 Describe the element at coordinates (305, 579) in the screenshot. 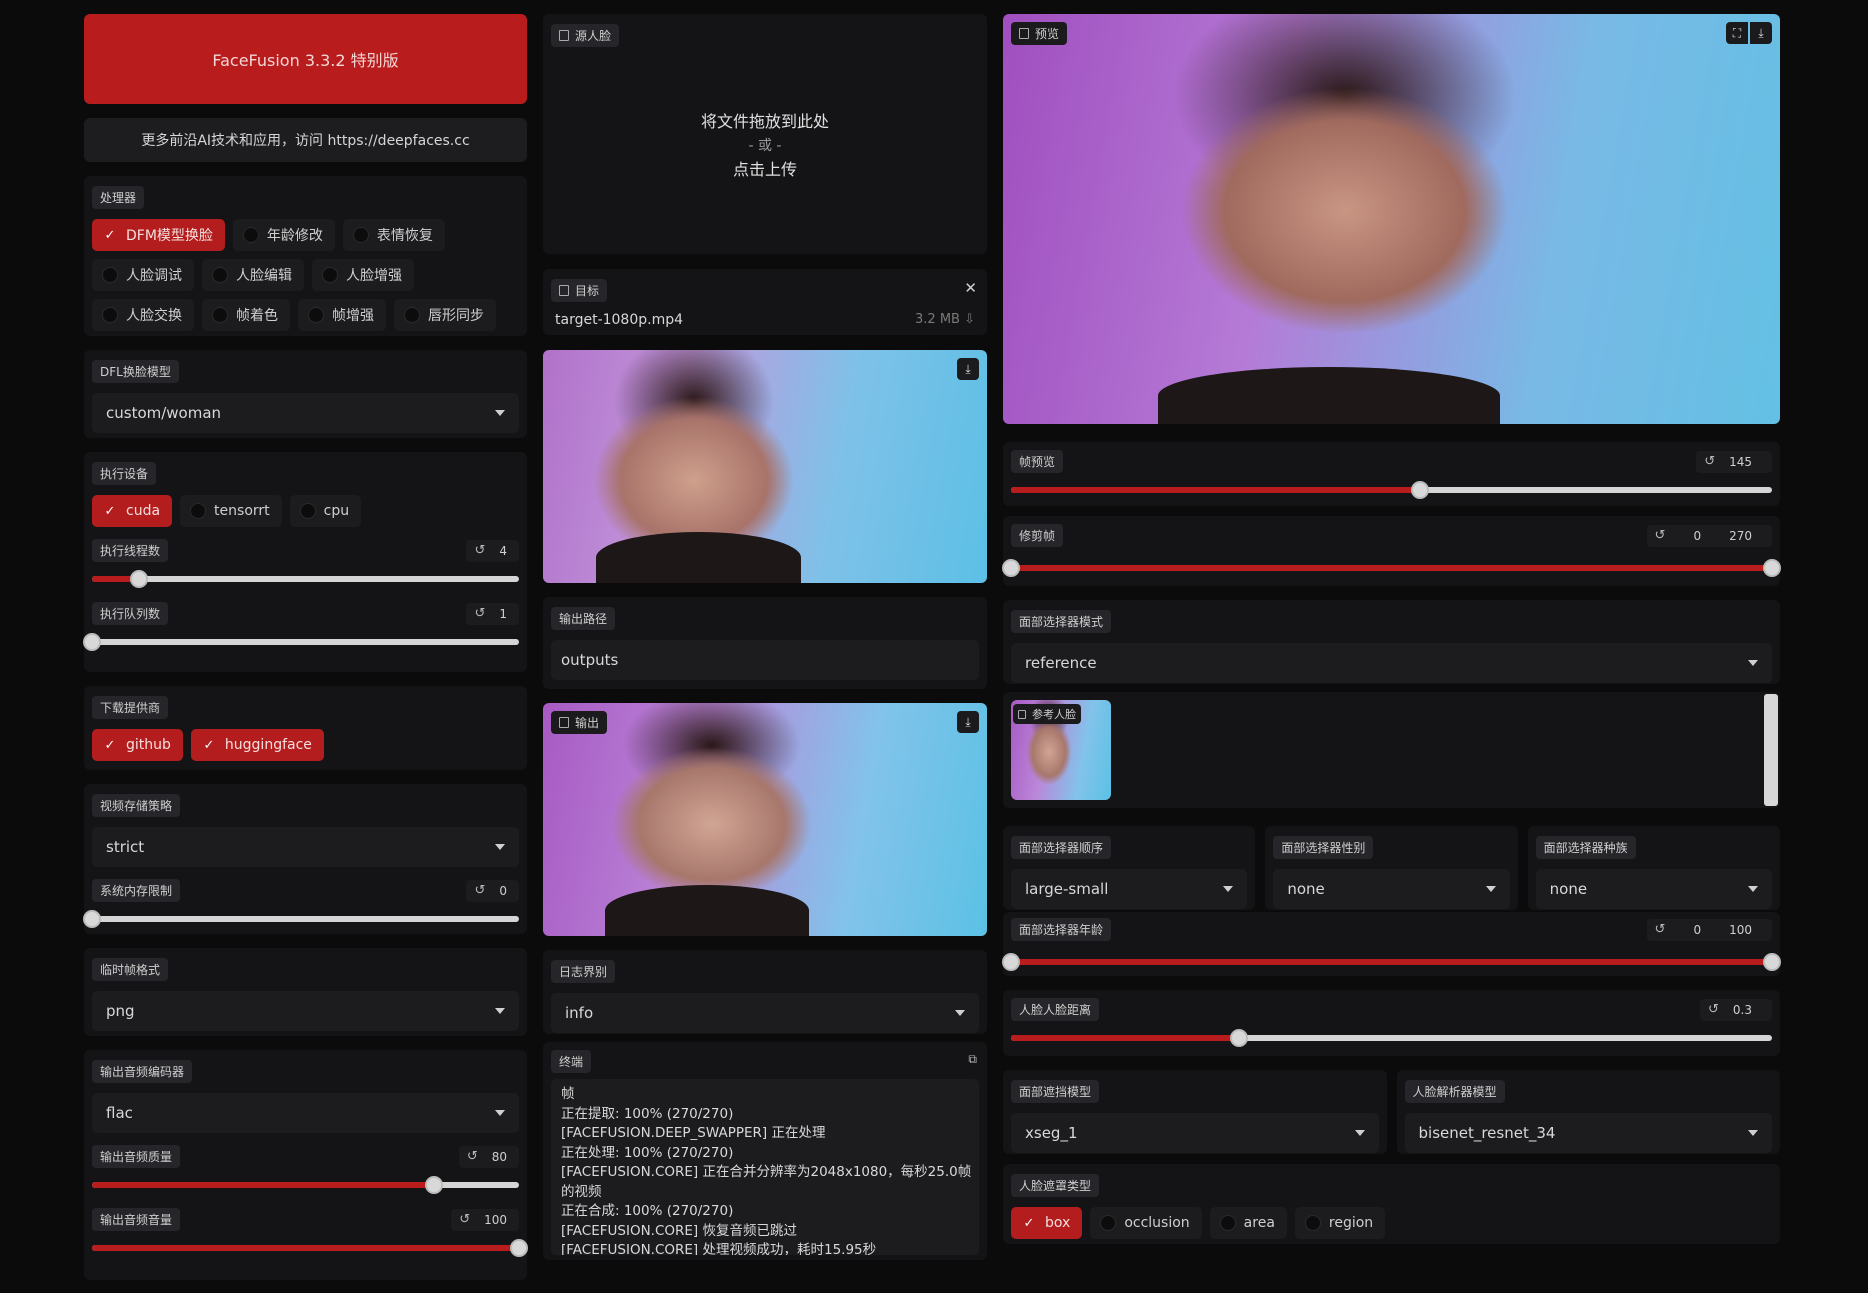

I see `threads-slider` at that location.